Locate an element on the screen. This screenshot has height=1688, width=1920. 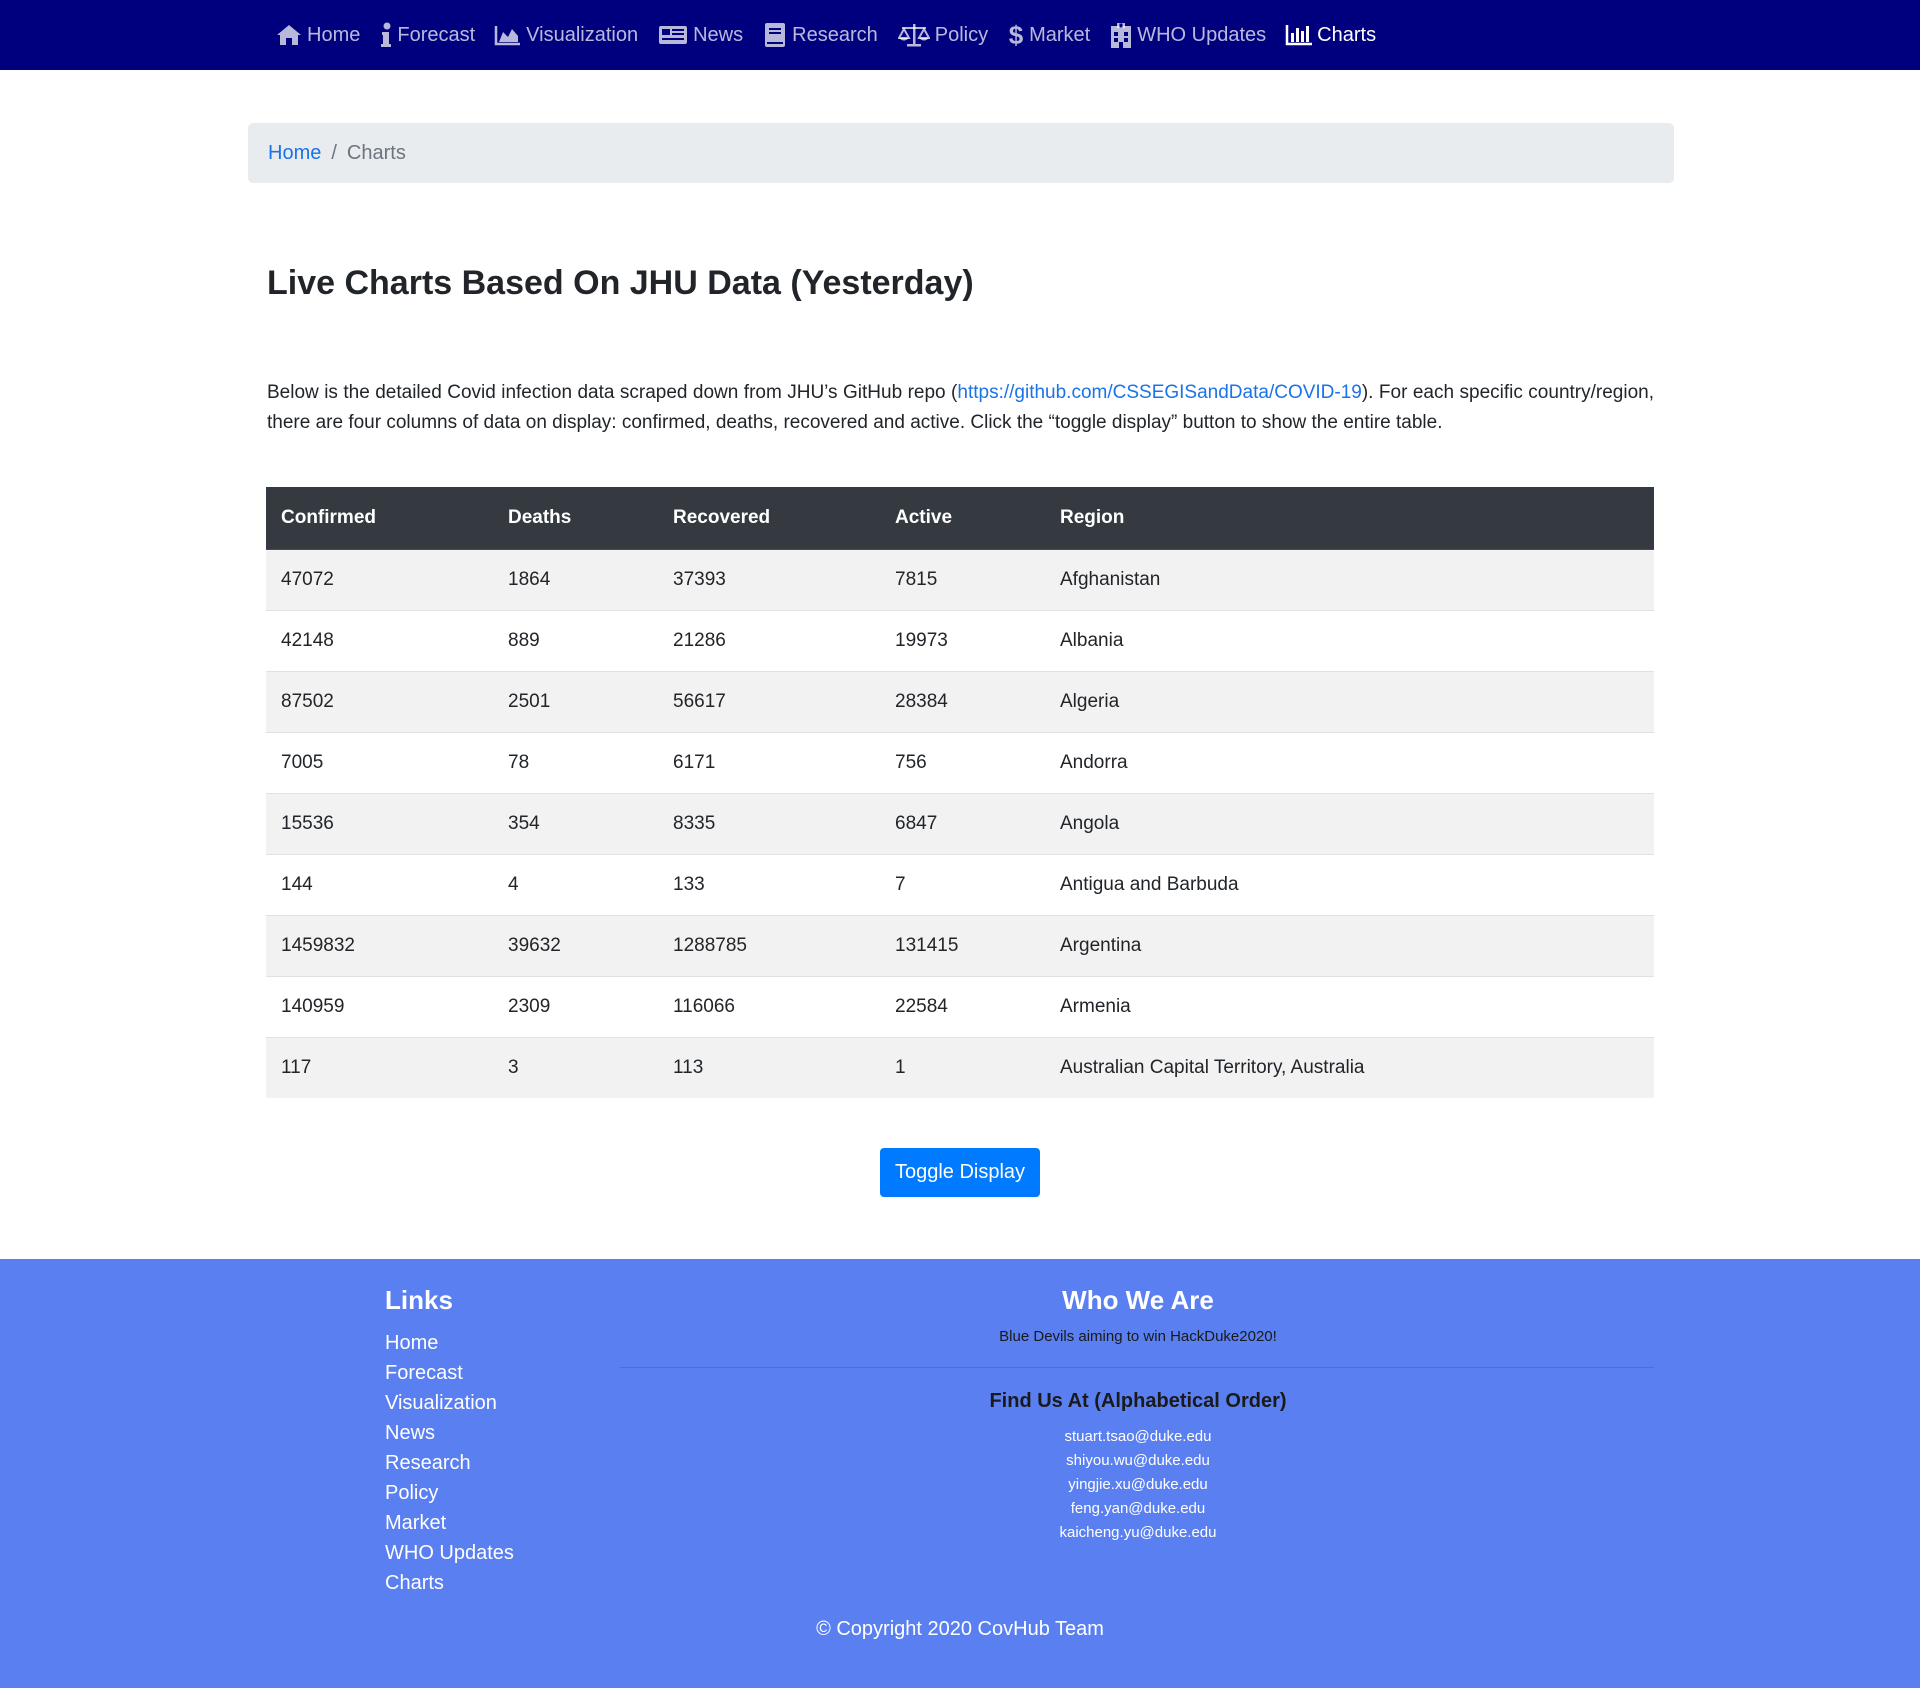
table-row: 144 4 133 7 Antigua and Barbuda is located at coordinates (960, 884).